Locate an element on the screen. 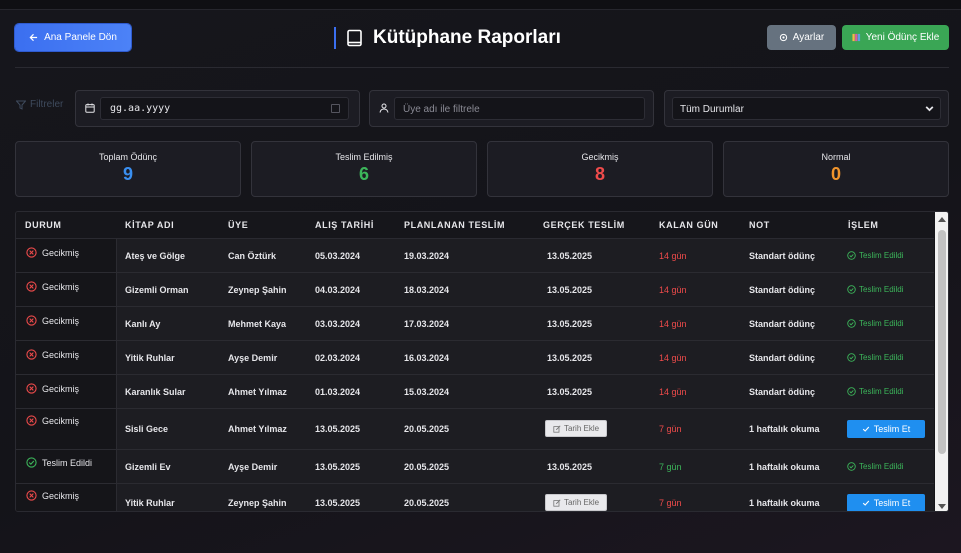 The image size is (961, 553). stat-normal: Normal 0 is located at coordinates (836, 169).